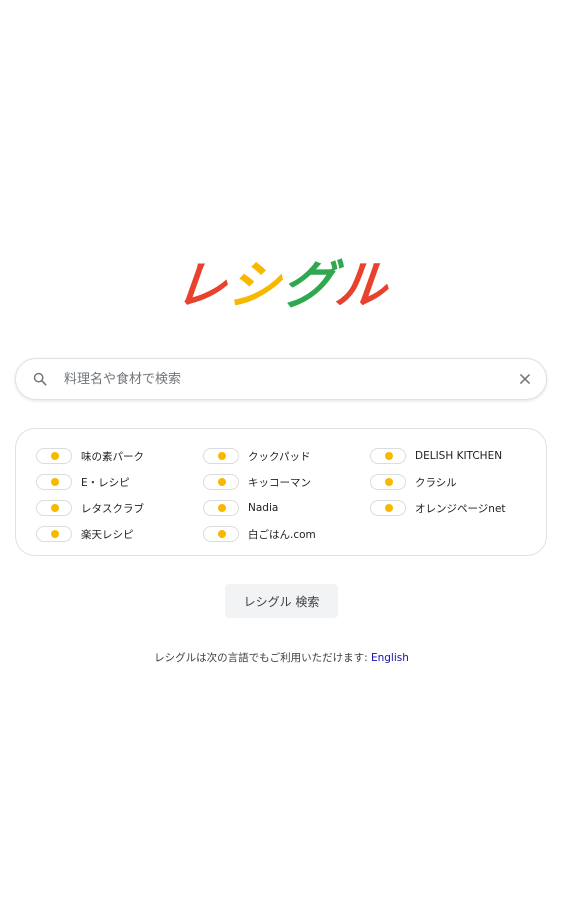  What do you see at coordinates (255, 286) in the screenshot?
I see `logo-char-shi: シ` at bounding box center [255, 286].